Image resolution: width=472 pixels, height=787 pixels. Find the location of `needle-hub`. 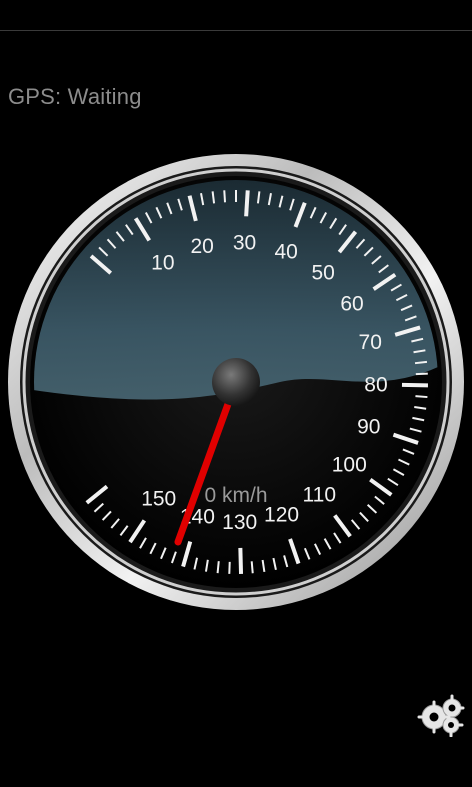

needle-hub is located at coordinates (236, 382).